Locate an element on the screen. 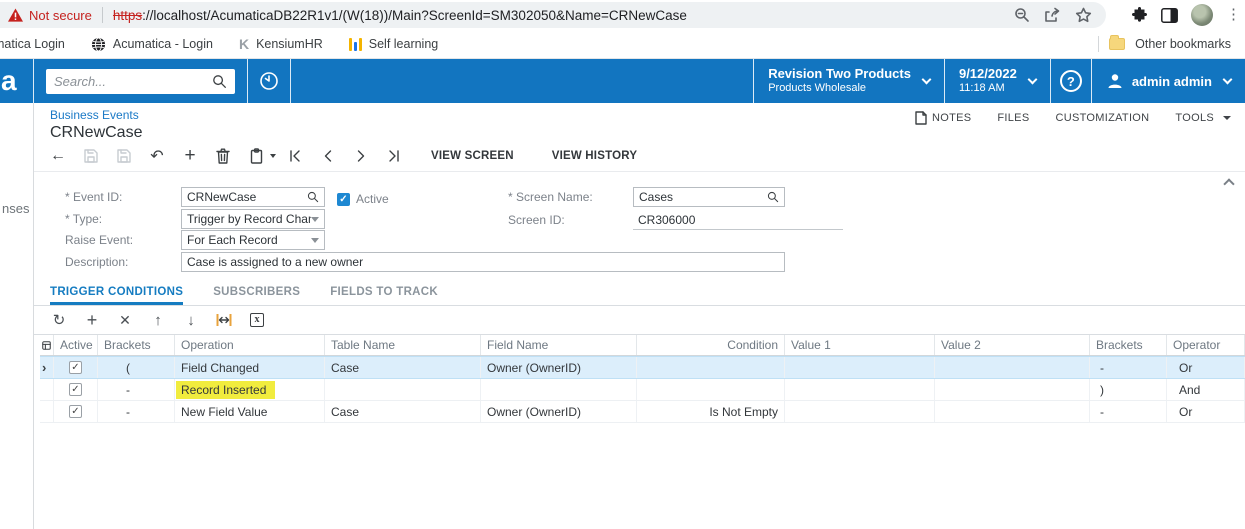 The height and width of the screenshot is (529, 1245). column-header-value2: Value 2 is located at coordinates (1012, 345).